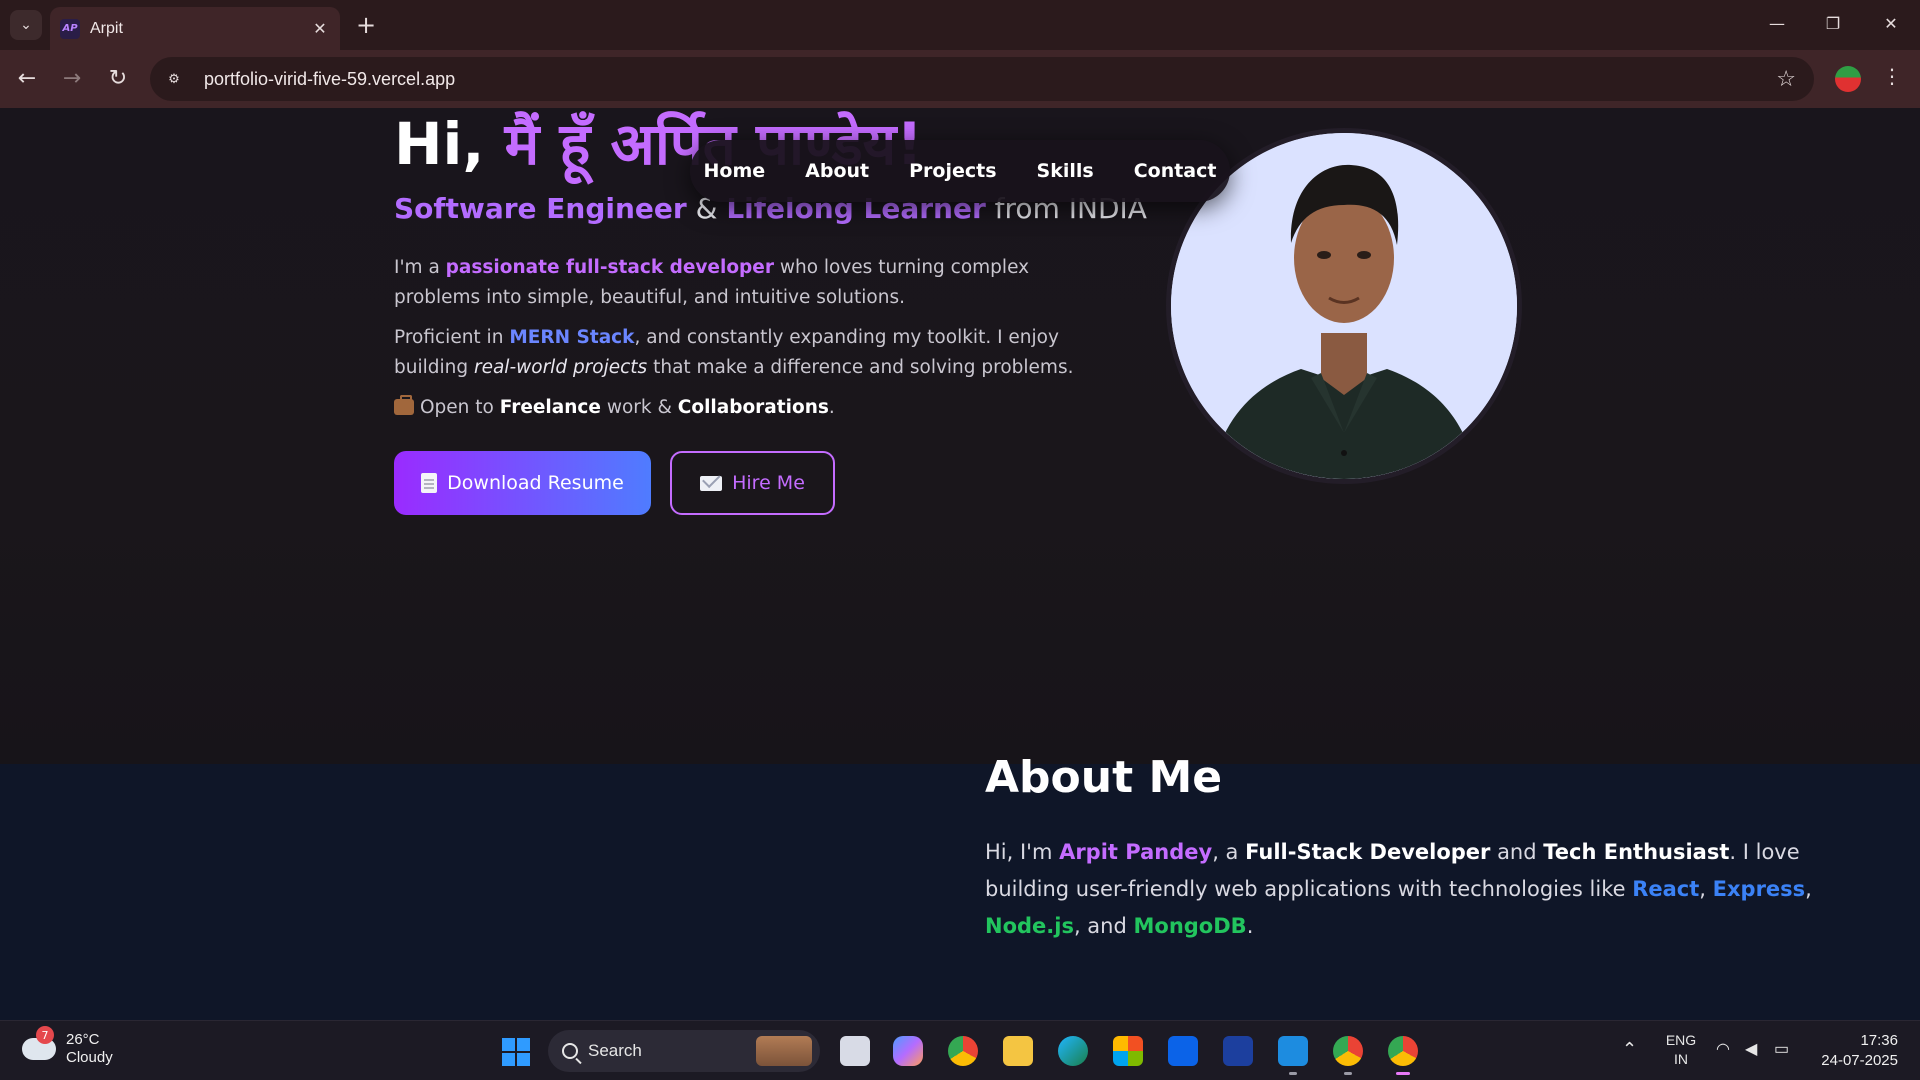  What do you see at coordinates (784, 1051) in the screenshot?
I see `search-highlight-image` at bounding box center [784, 1051].